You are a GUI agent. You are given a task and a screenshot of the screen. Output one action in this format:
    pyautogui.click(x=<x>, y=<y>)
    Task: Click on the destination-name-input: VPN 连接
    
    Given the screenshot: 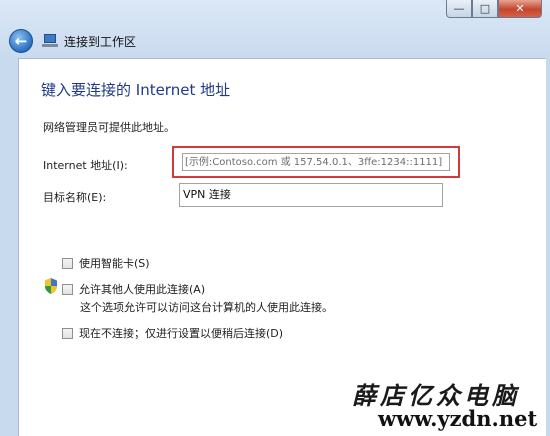 What is the action you would take?
    pyautogui.click(x=311, y=195)
    